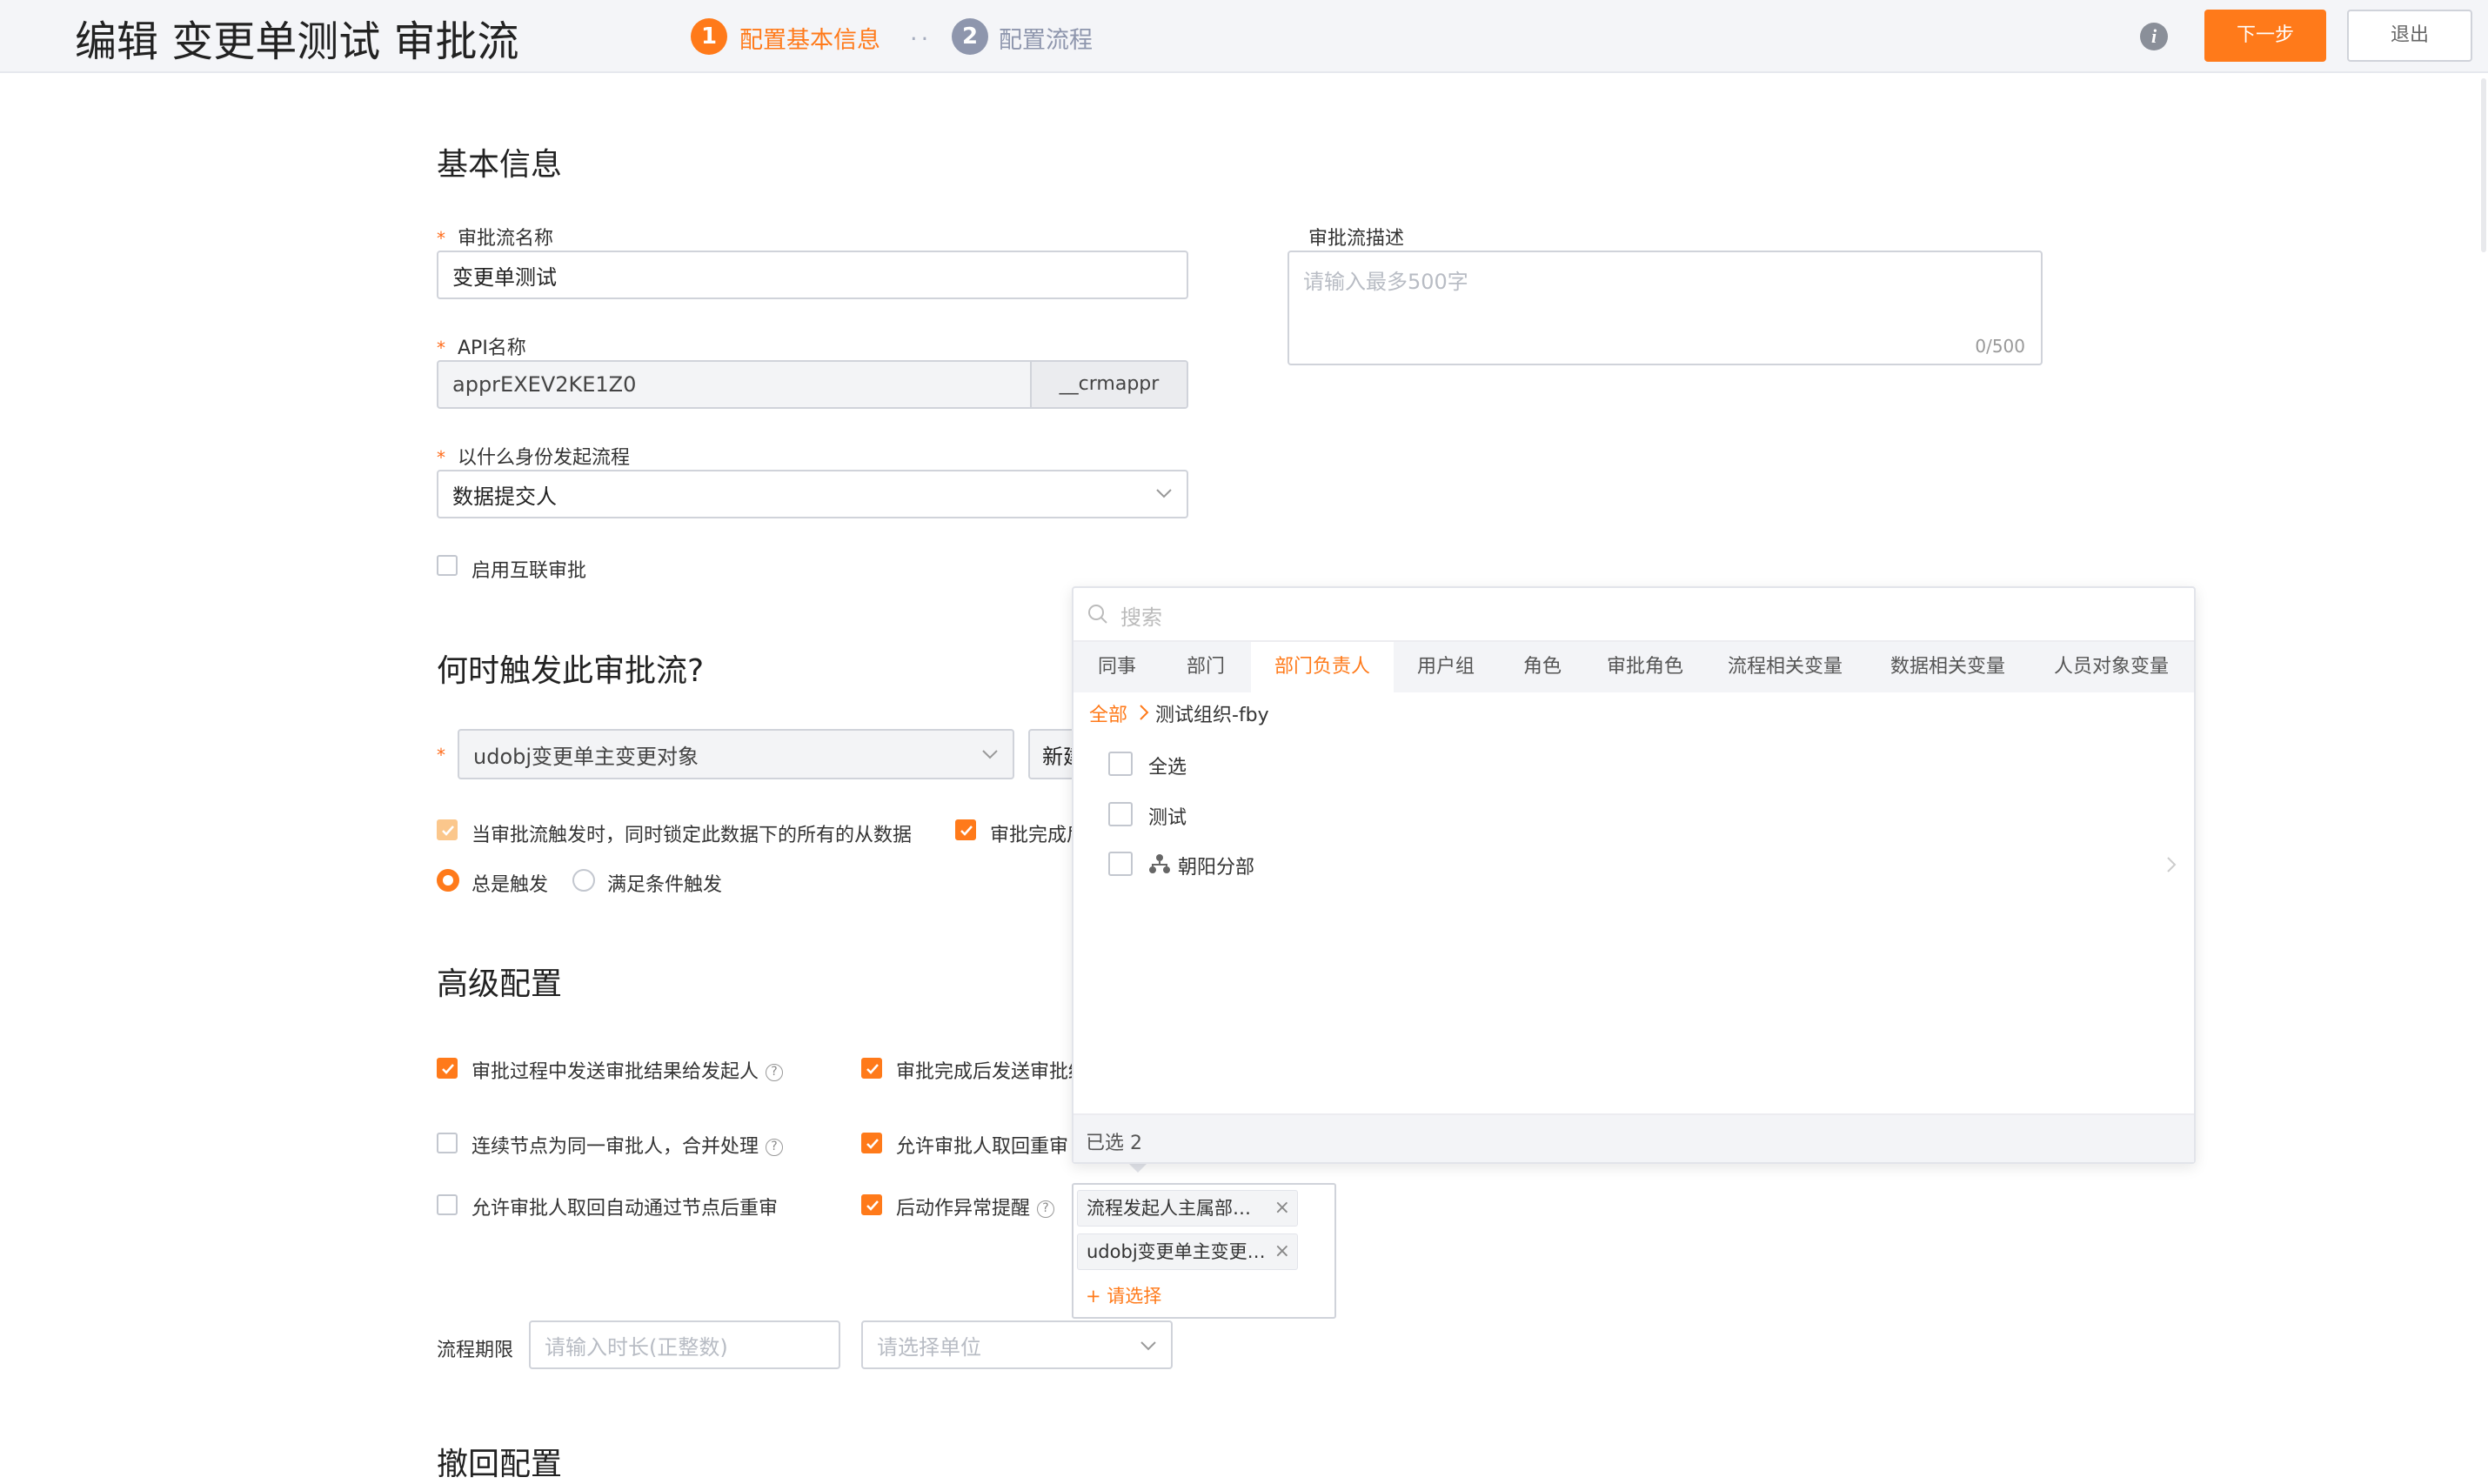  Describe the element at coordinates (2154, 36) in the screenshot. I see `info-icon: i` at that location.